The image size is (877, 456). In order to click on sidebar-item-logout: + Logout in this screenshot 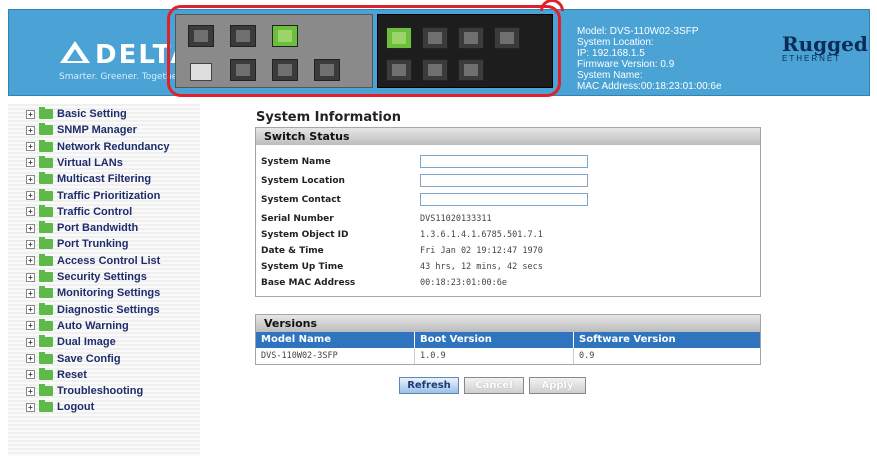, I will do `click(60, 407)`.